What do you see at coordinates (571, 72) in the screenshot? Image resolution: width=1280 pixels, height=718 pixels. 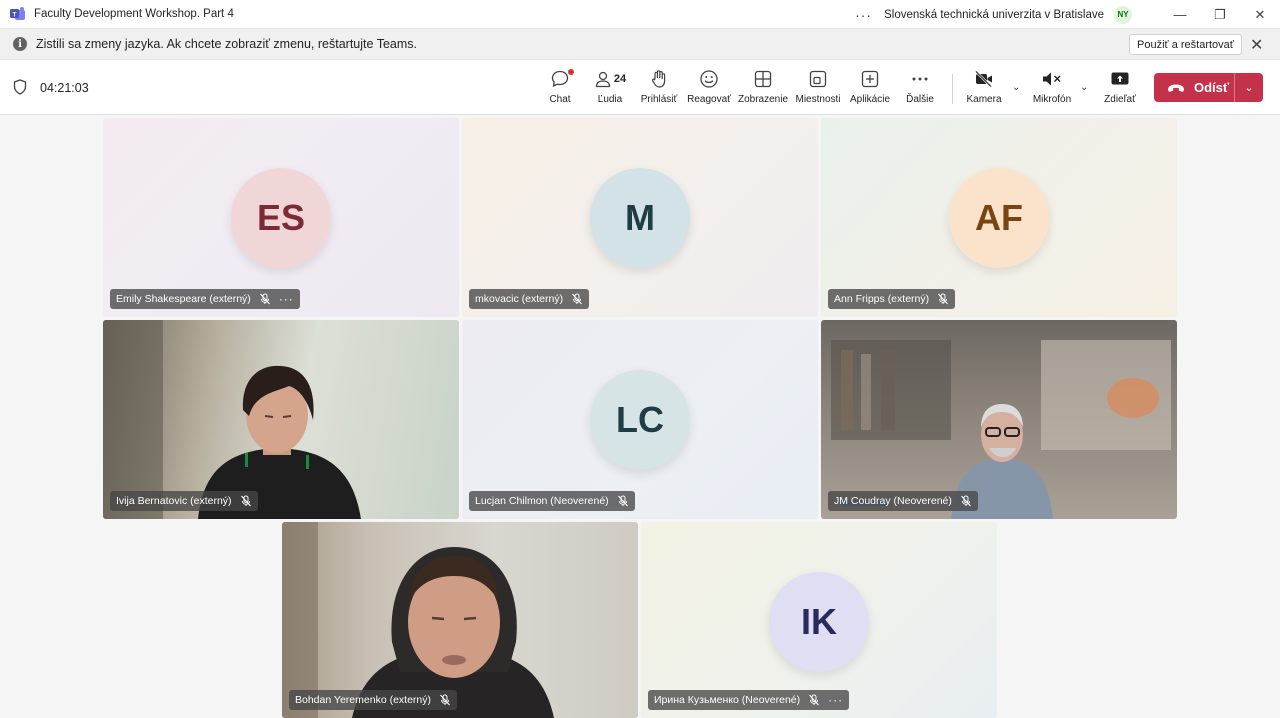 I see `notification-dot` at bounding box center [571, 72].